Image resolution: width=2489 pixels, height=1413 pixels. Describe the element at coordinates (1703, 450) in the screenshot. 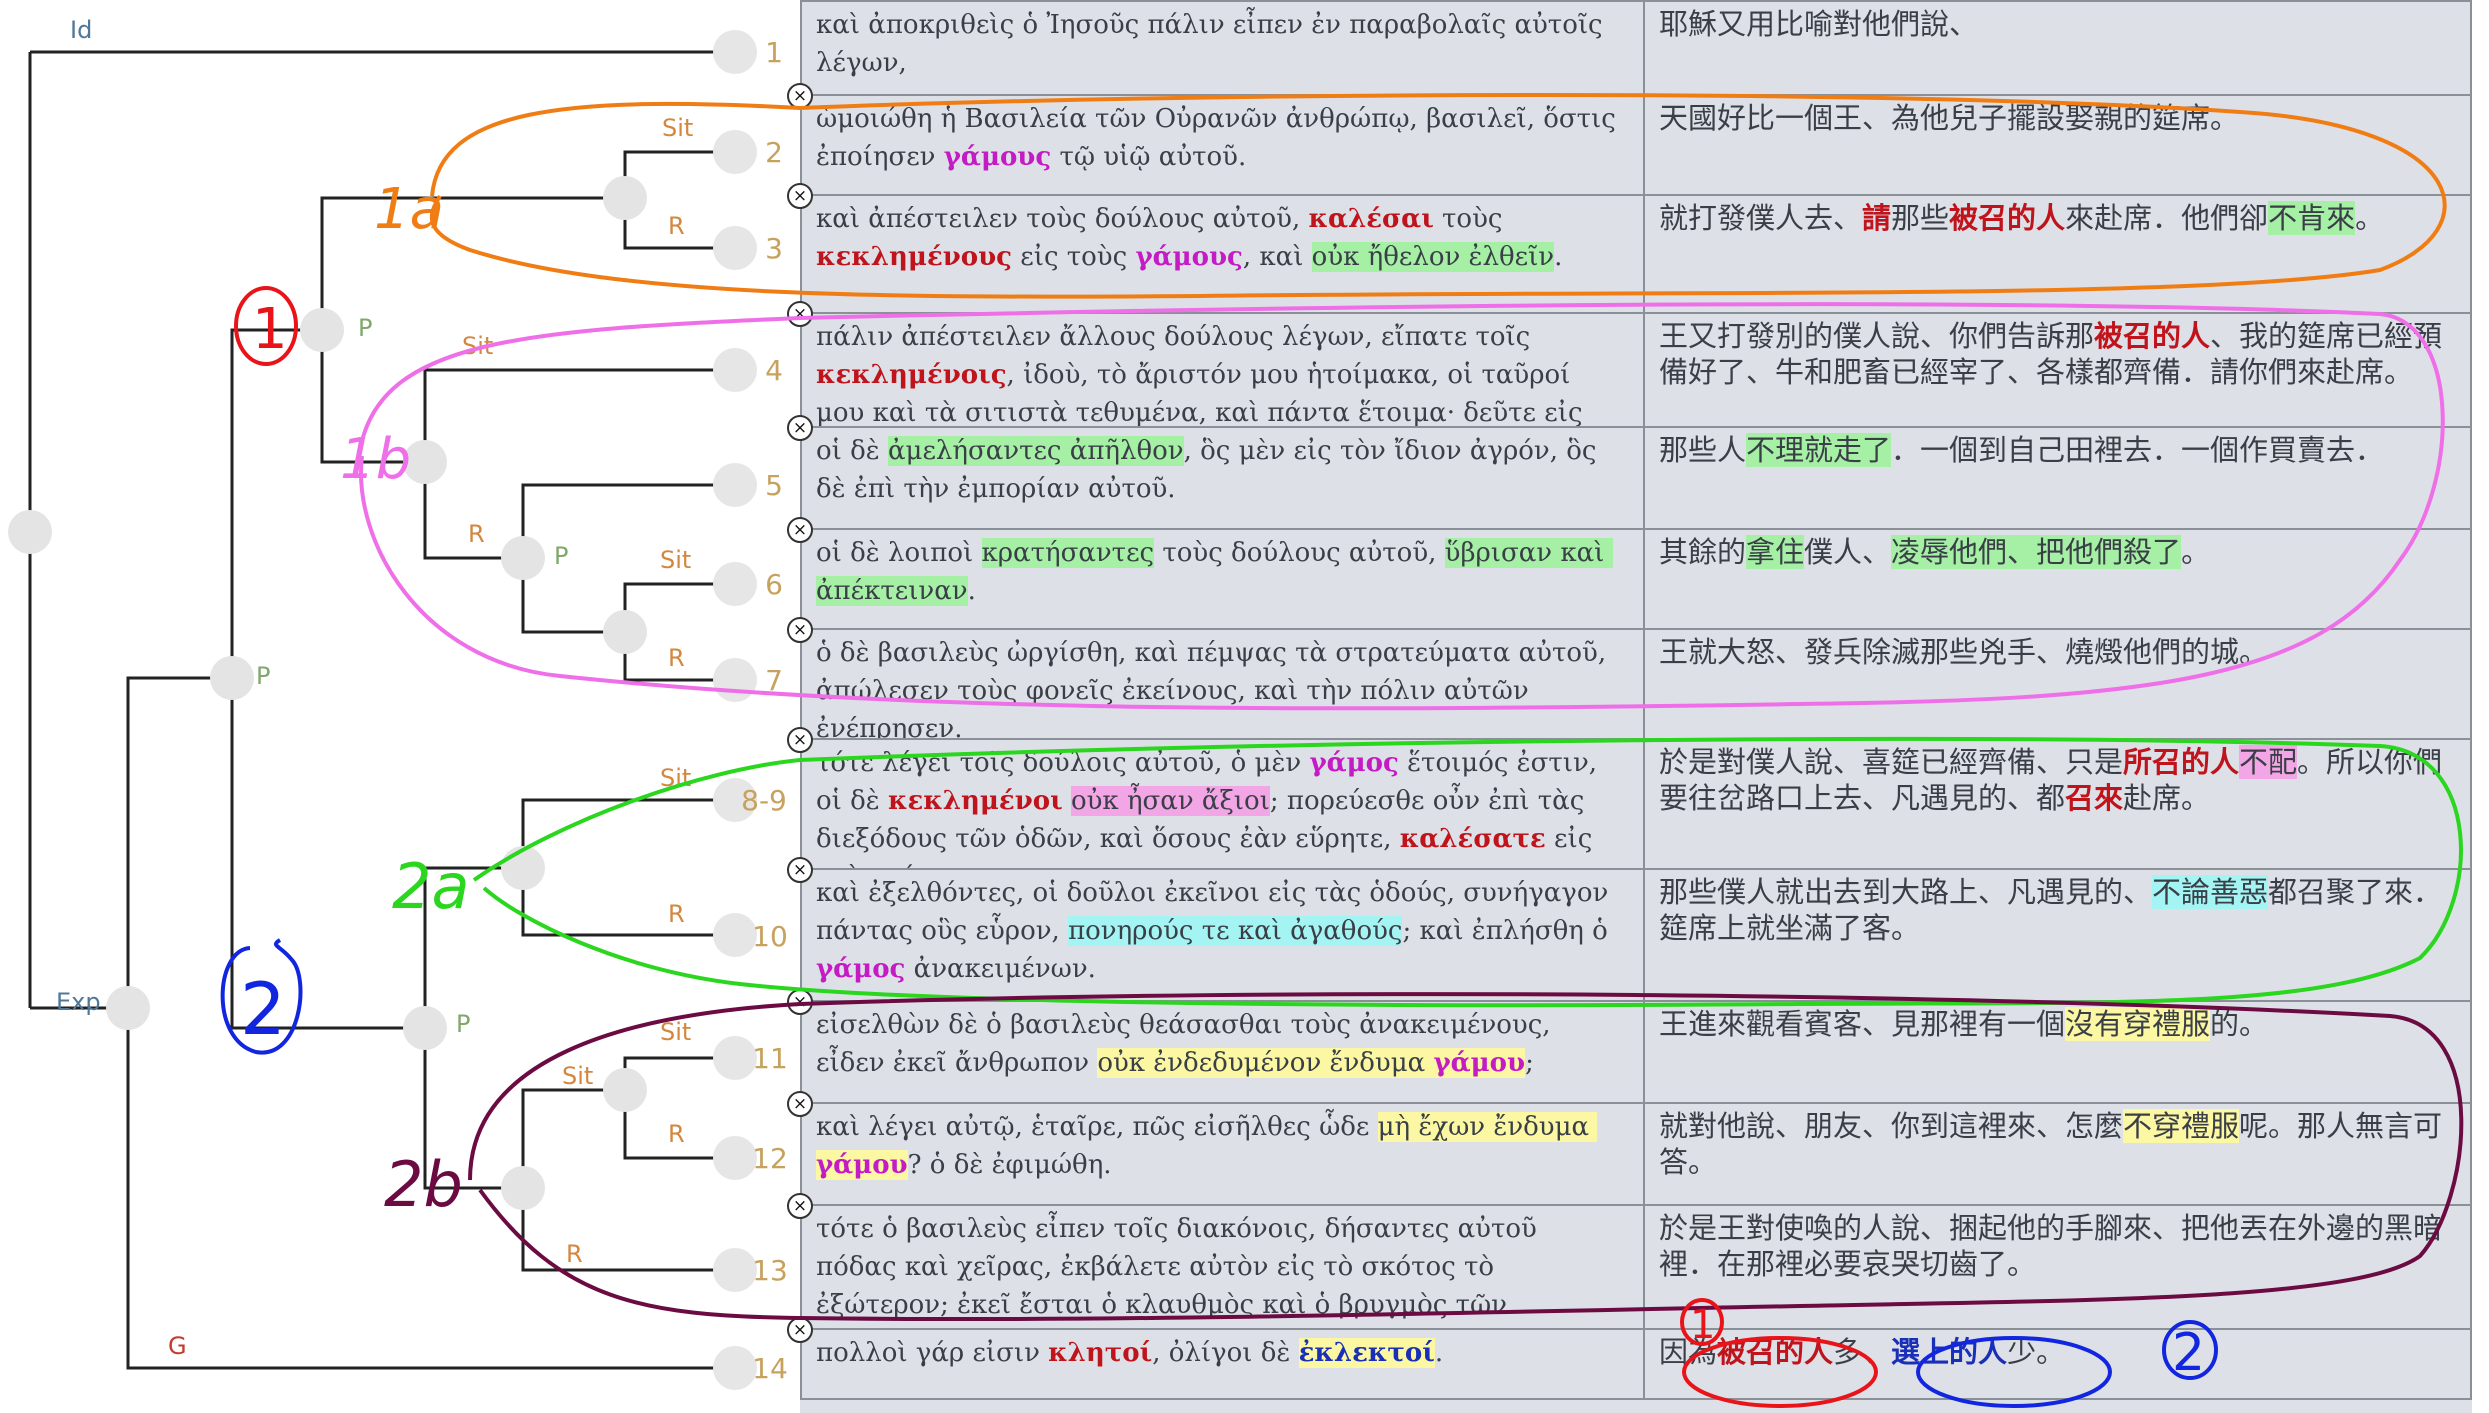

I see `text-segment: 那些人` at that location.